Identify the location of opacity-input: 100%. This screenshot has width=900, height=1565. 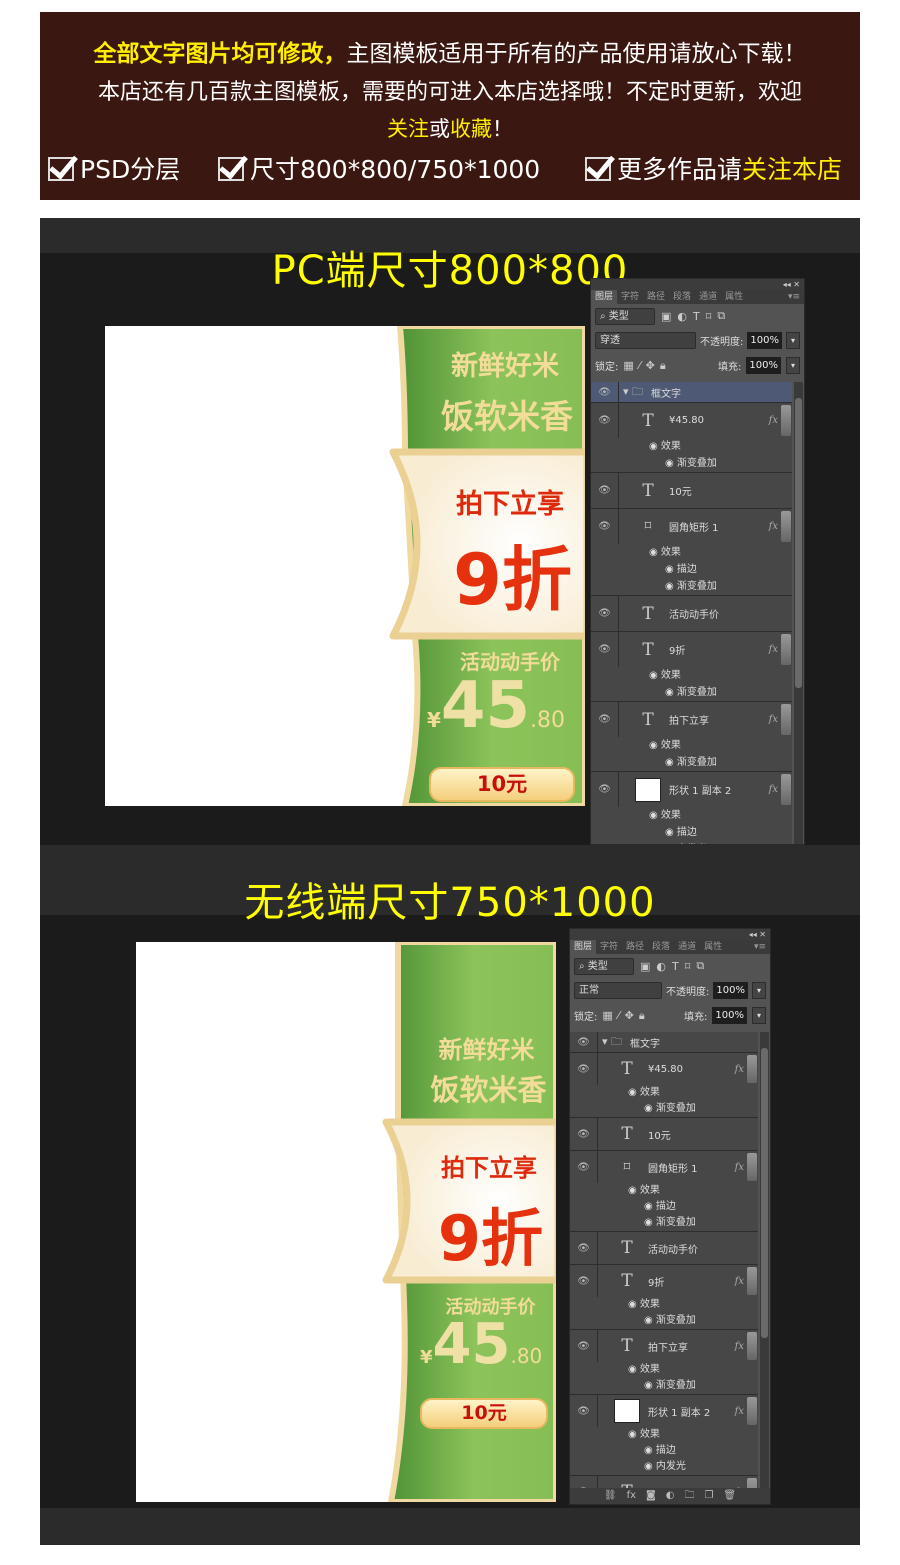
(764, 340).